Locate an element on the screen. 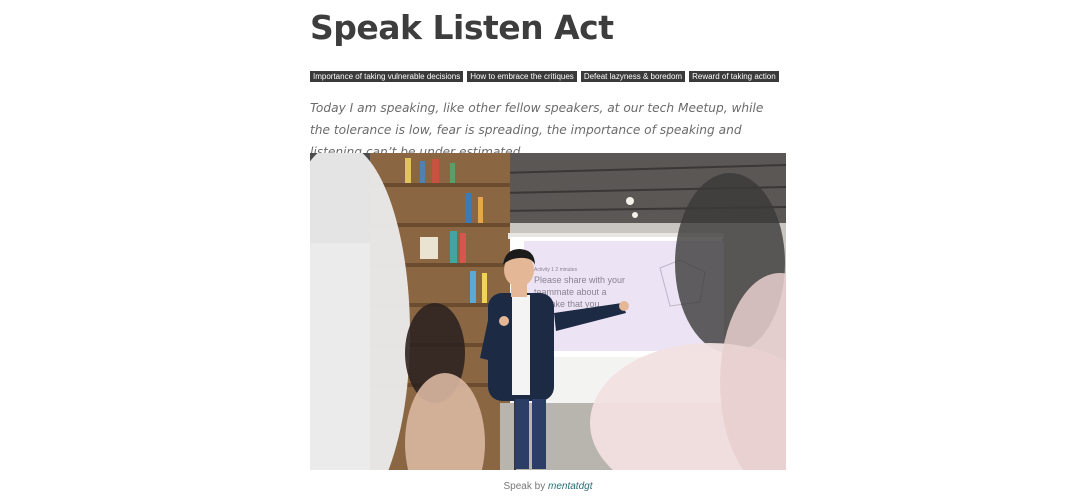 This screenshot has width=1080, height=502. tag-defeat-lazyness: Defeat lazyness & boredom is located at coordinates (633, 76).